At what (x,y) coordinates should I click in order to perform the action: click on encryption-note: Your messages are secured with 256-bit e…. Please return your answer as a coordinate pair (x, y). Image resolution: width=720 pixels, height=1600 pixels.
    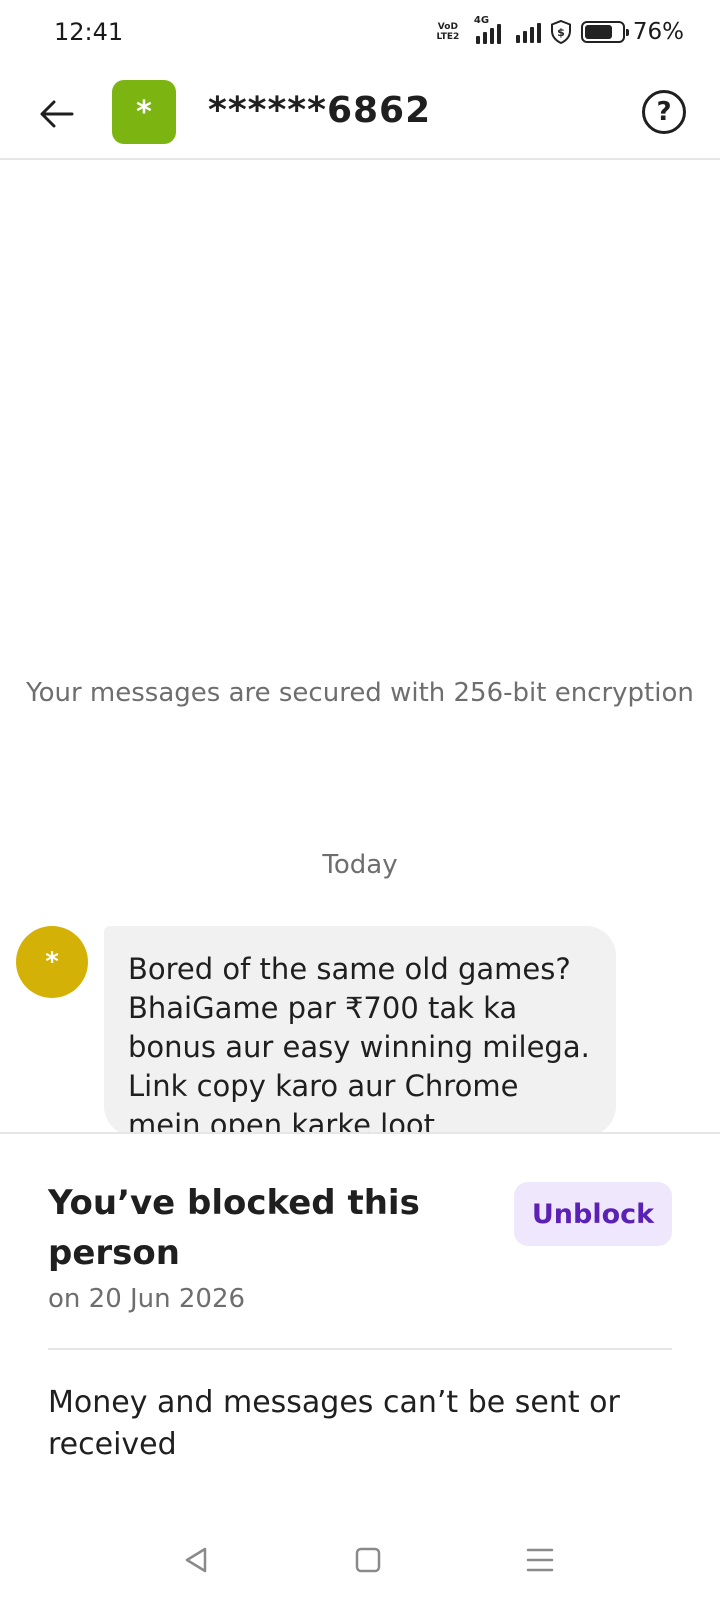
    Looking at the image, I should click on (360, 693).